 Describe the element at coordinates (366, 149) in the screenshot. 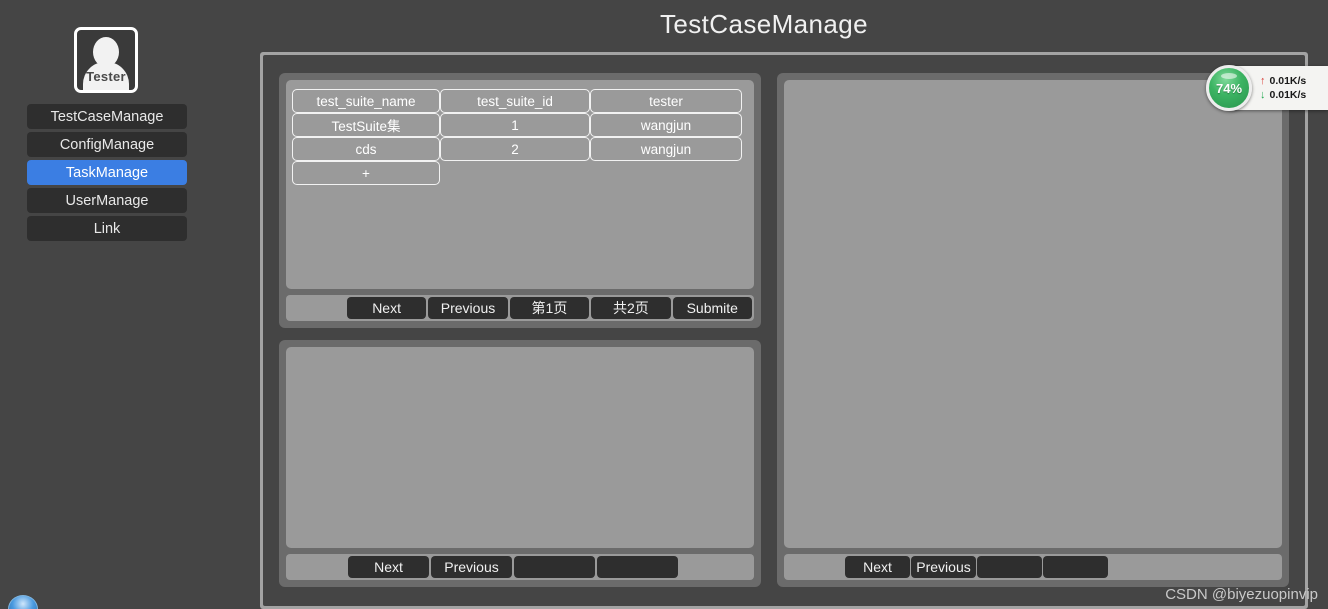

I see `table-cell: cds` at that location.